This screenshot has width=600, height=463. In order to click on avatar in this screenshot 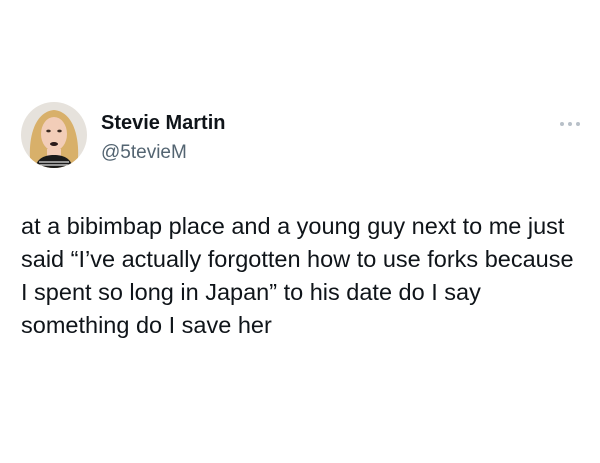, I will do `click(54, 135)`.